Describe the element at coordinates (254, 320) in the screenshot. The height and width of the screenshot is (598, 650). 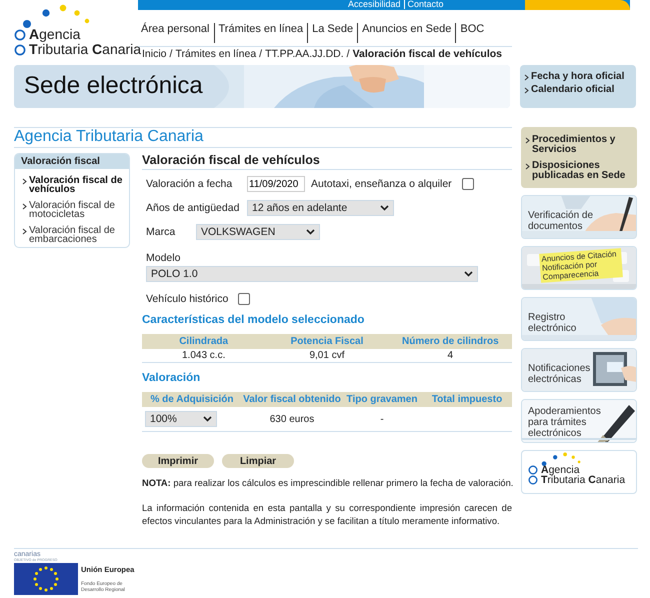
I see `section-title: Características del modelo seleccionado` at that location.